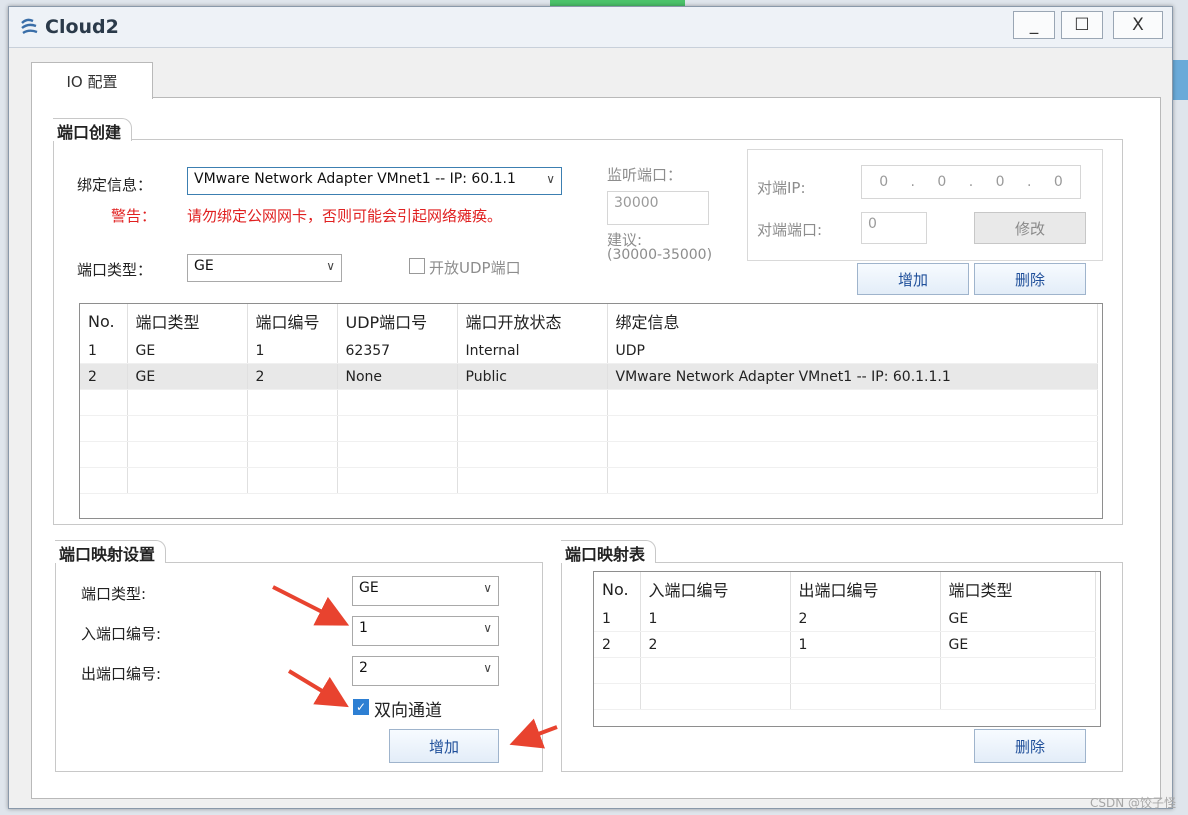 This screenshot has height=815, width=1188. What do you see at coordinates (1132, 803) in the screenshot?
I see `watermark: CSDN @饺子怪` at bounding box center [1132, 803].